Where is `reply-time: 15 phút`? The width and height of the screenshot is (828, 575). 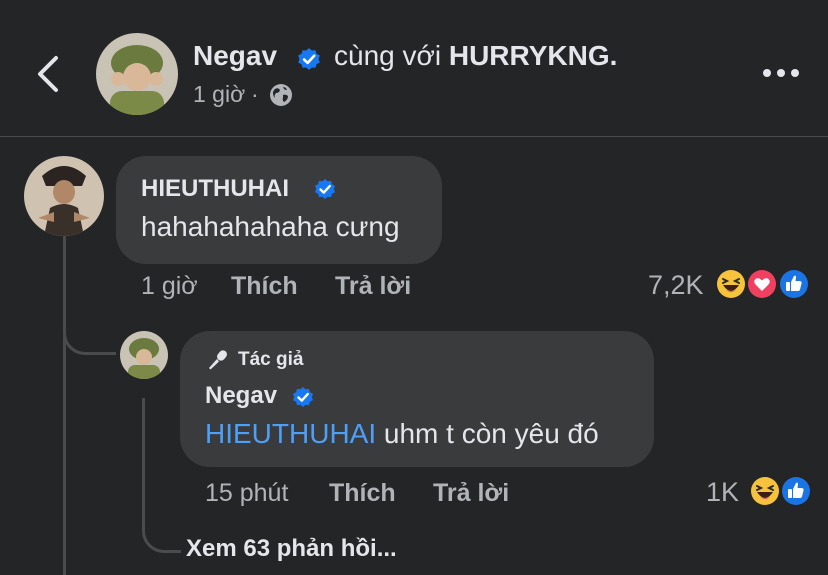
reply-time: 15 phút is located at coordinates (246, 493).